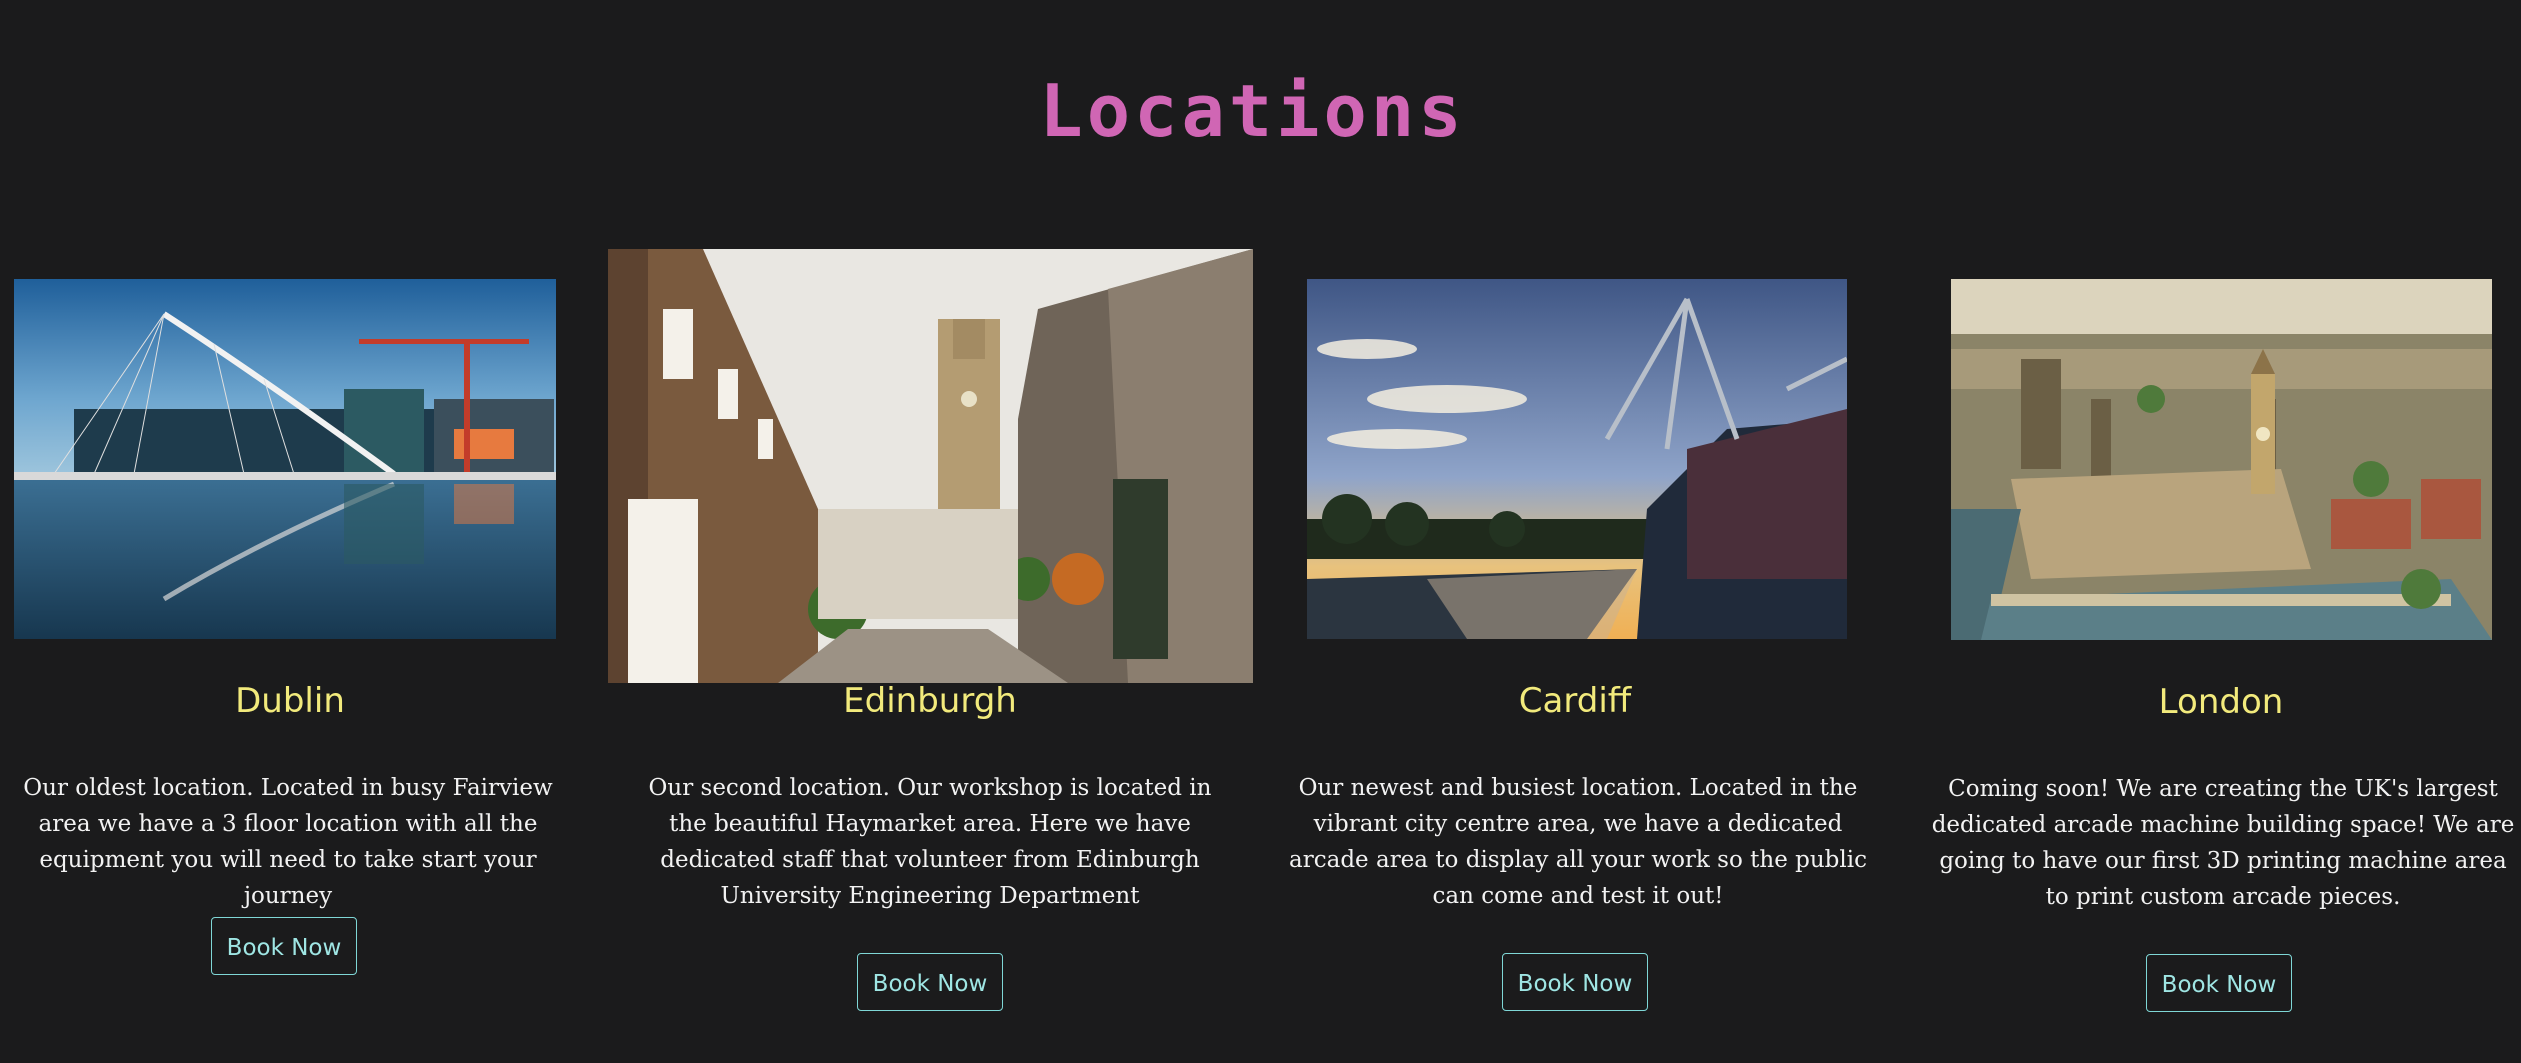 This screenshot has width=2521, height=1063. I want to click on location-title: Cardiff, so click(1575, 701).